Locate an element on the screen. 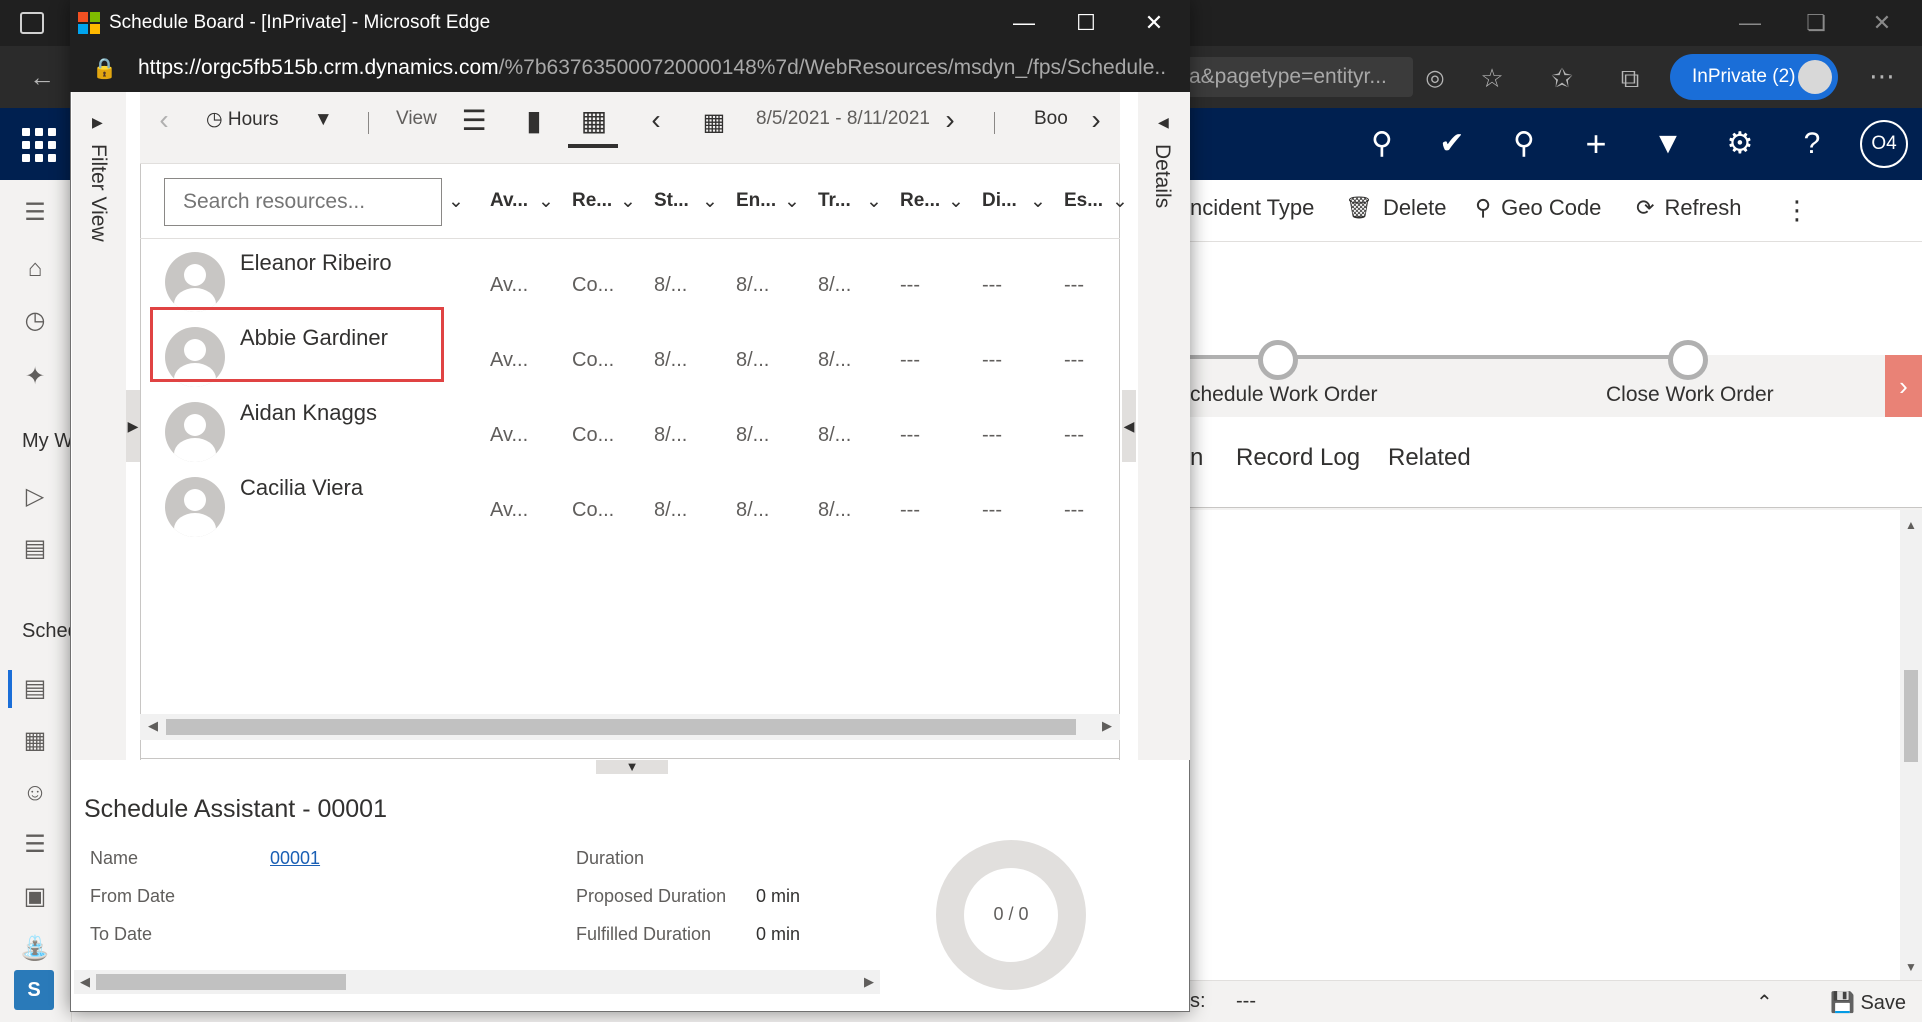 The image size is (1922, 1022). resource-name: Cacilia Viera is located at coordinates (301, 488).